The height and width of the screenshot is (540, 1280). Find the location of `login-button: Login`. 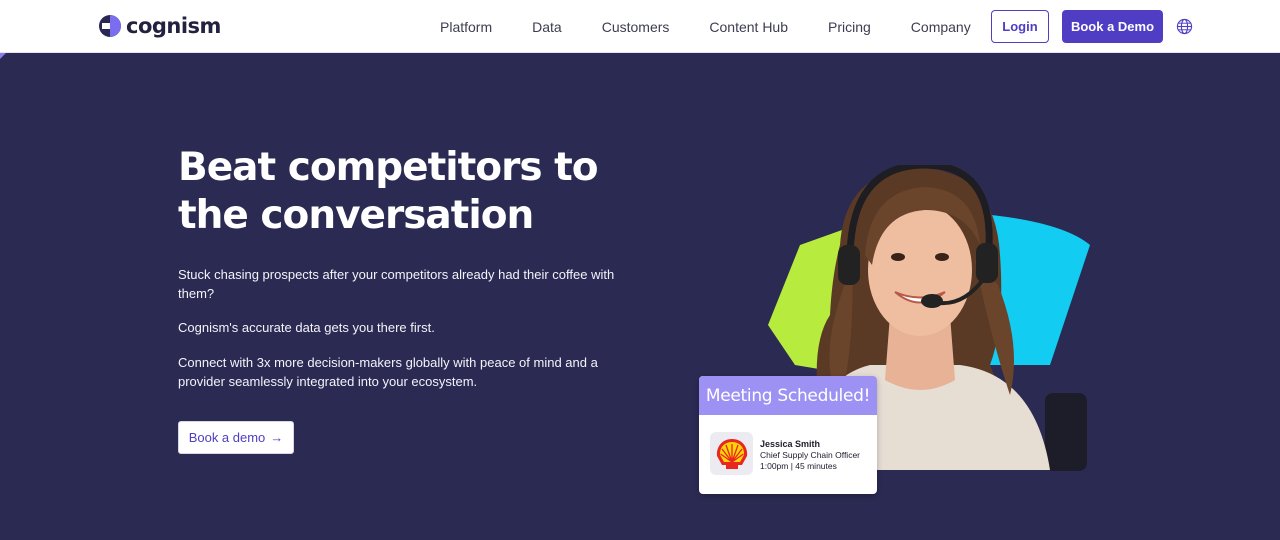

login-button: Login is located at coordinates (1020, 26).